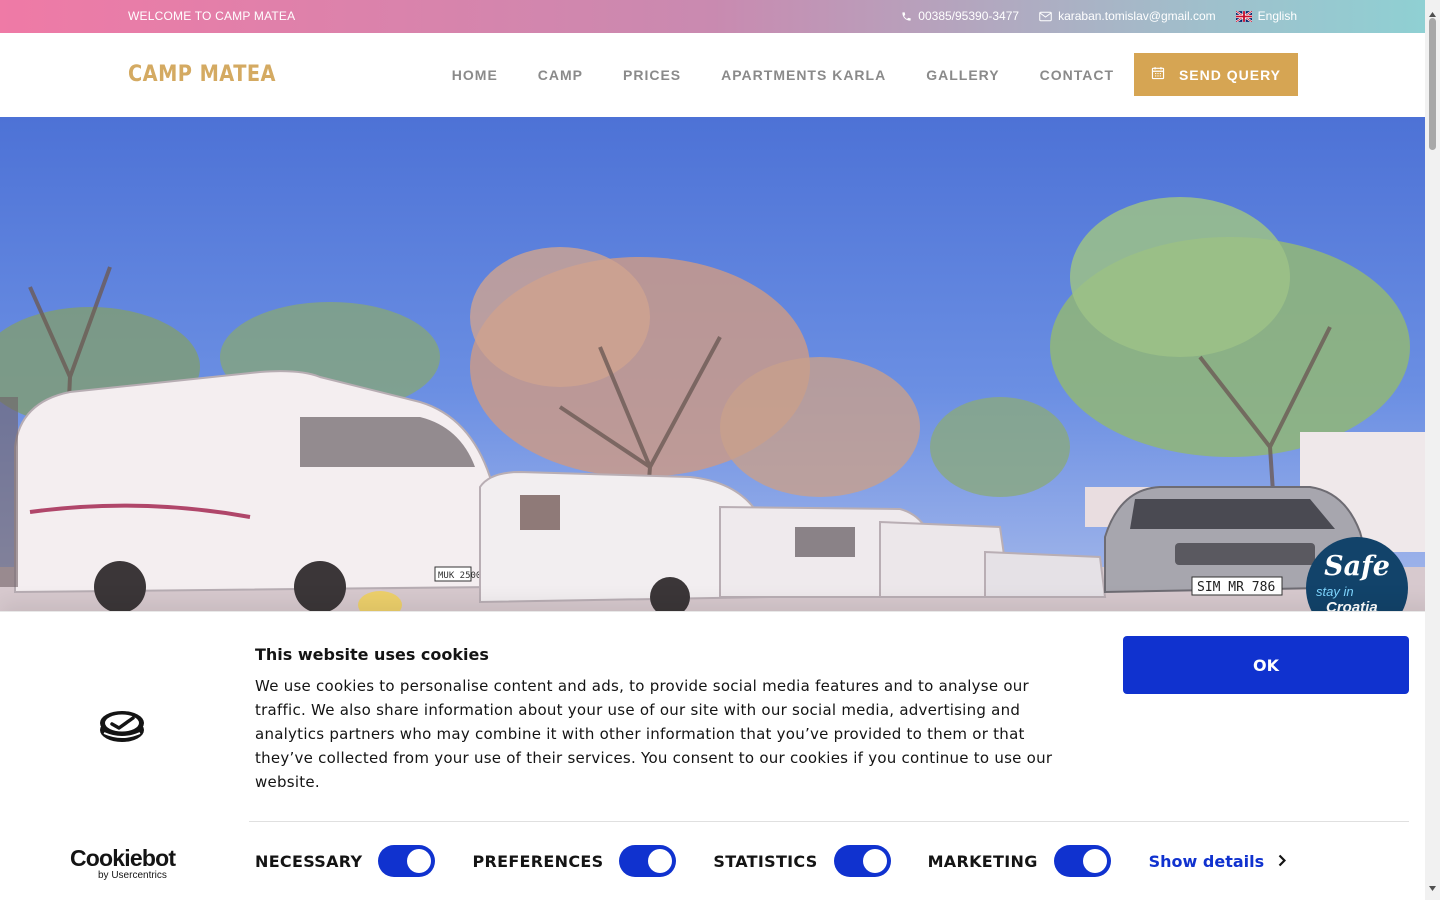  What do you see at coordinates (862, 861) in the screenshot?
I see `toggle-statistics-switch` at bounding box center [862, 861].